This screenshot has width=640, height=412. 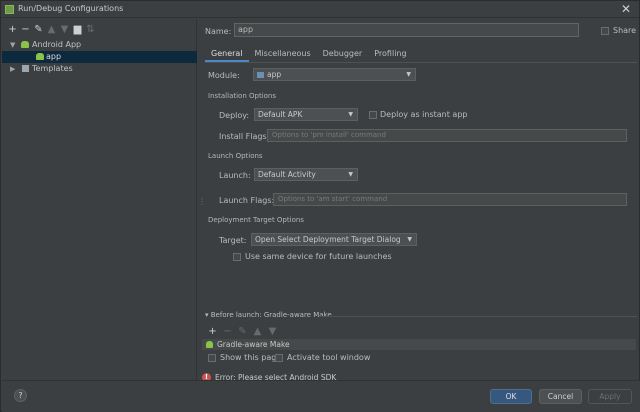 I want to click on launch-options-header: Launch Options, so click(x=235, y=156).